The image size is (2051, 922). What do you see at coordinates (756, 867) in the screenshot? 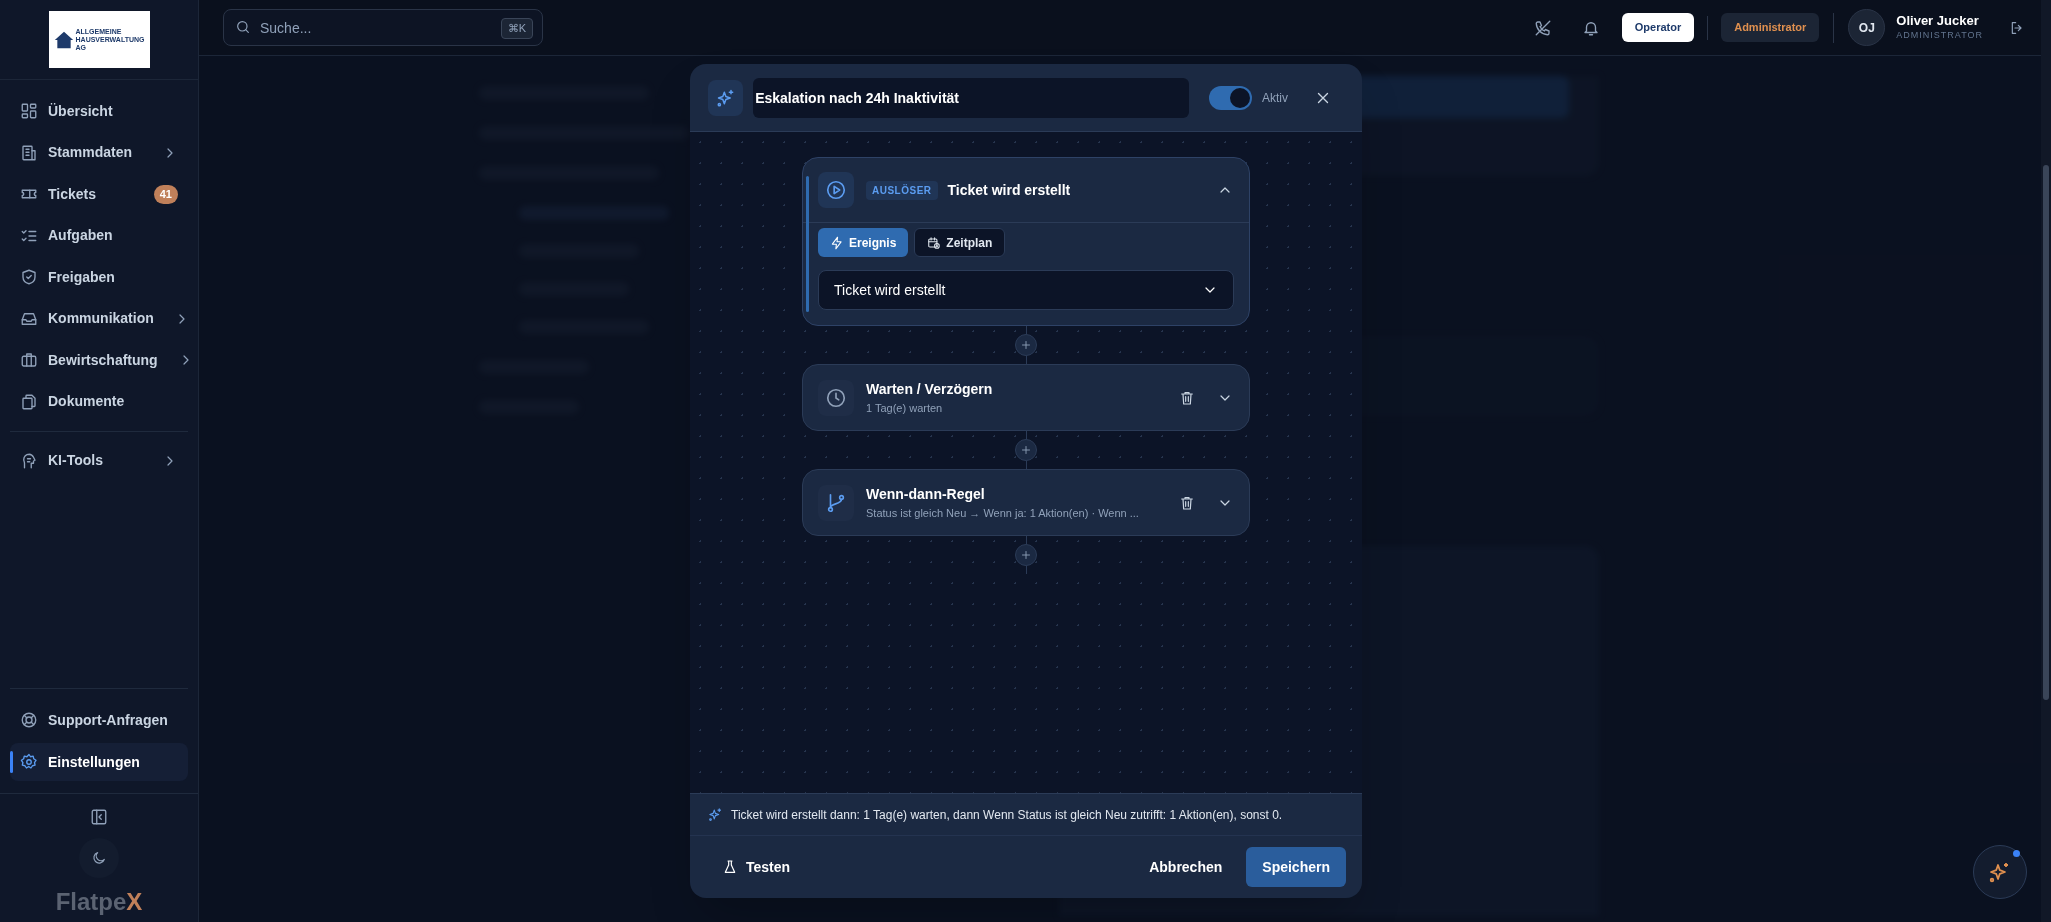
I see `test-button: Testen` at bounding box center [756, 867].